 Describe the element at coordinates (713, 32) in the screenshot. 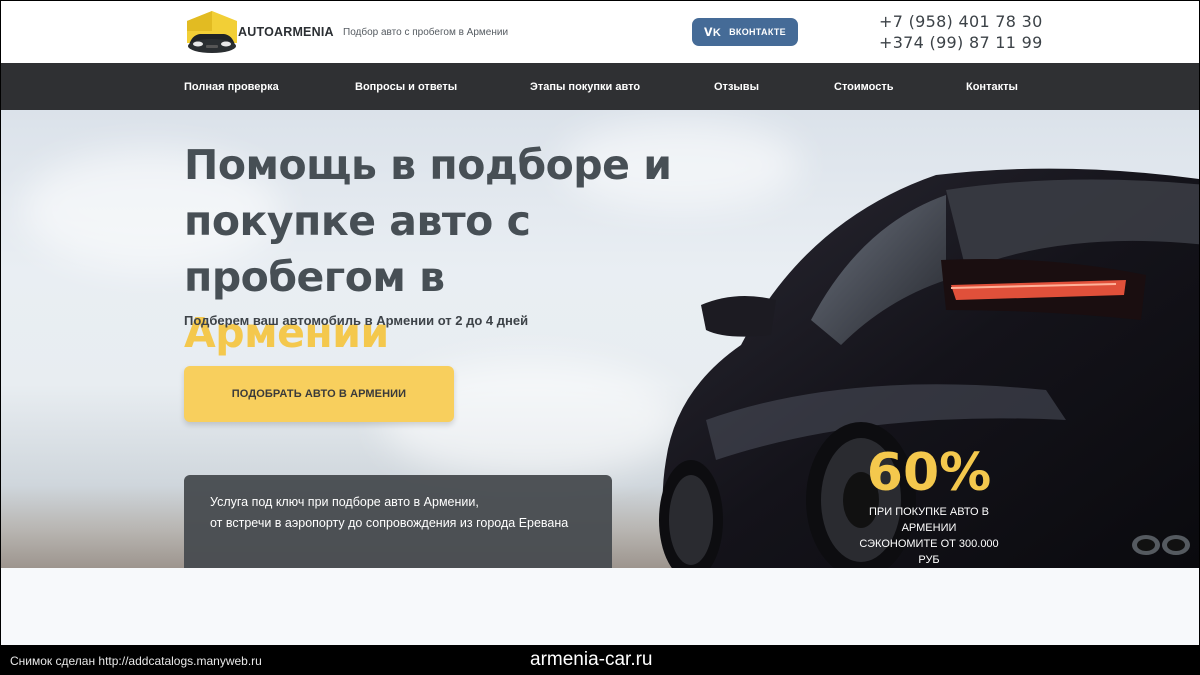

I see `vk-icon: ᐯK` at that location.